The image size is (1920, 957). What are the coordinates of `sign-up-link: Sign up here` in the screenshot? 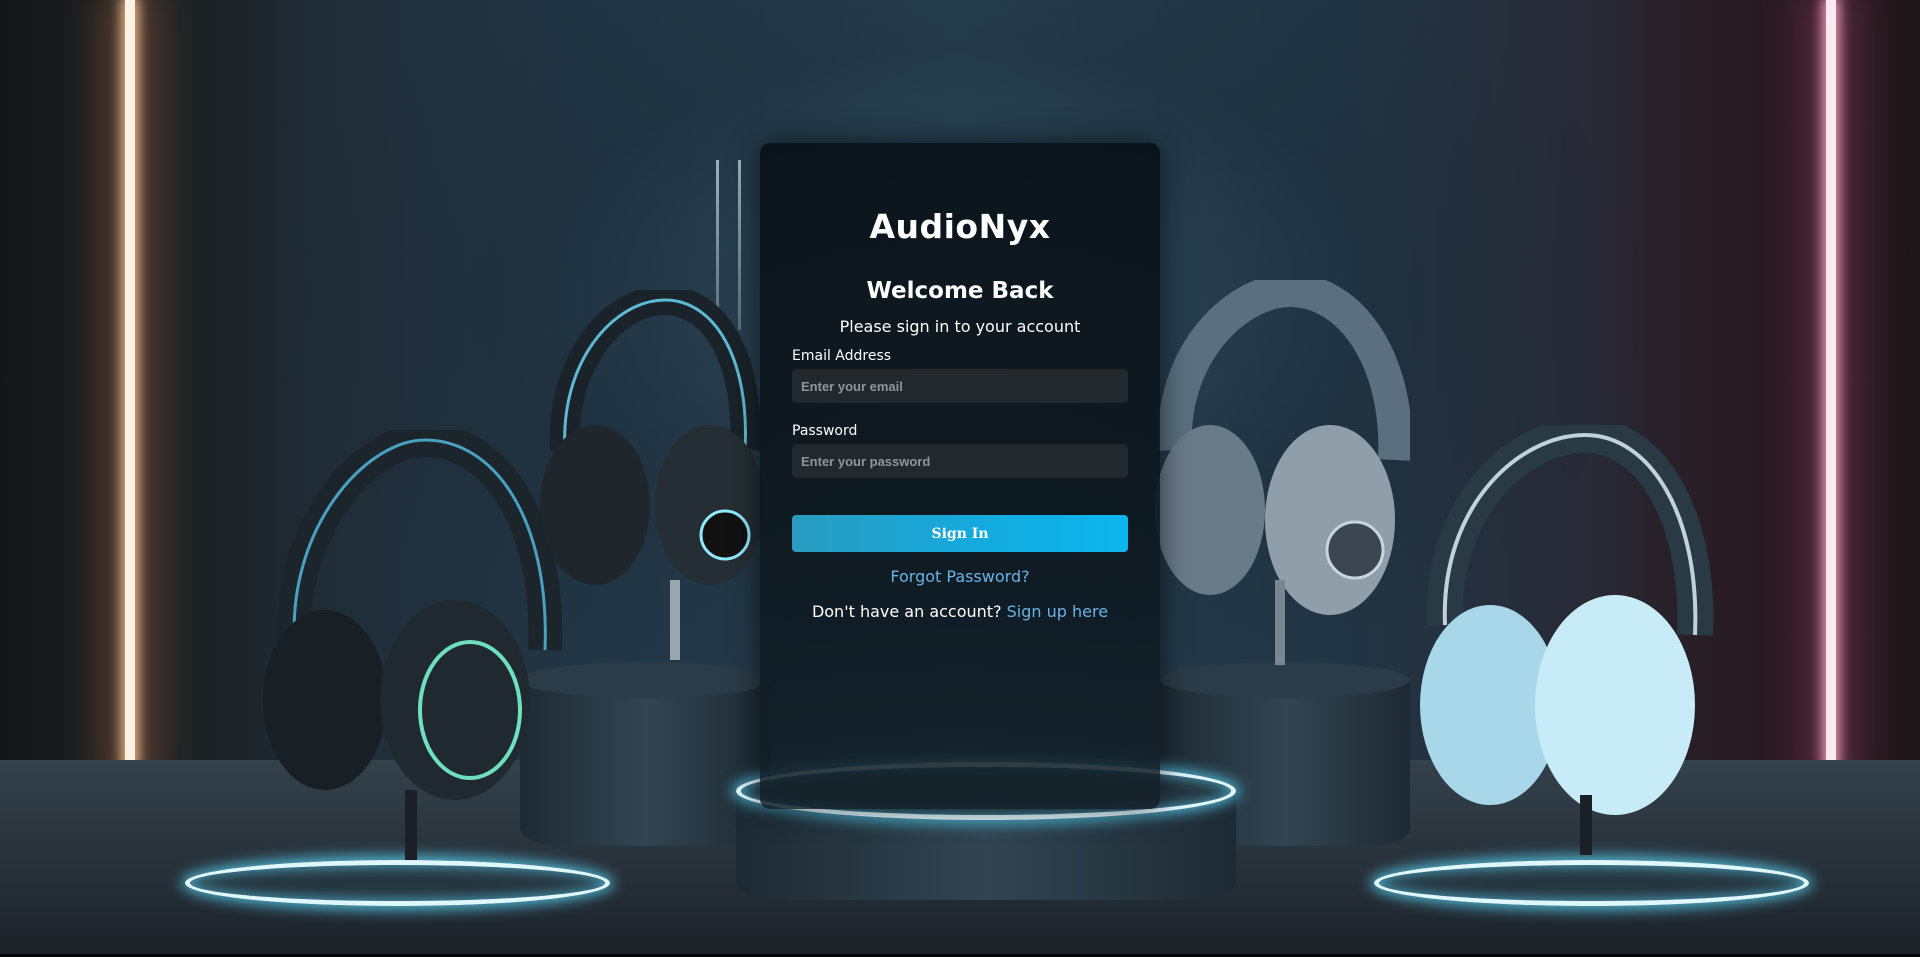 It's located at (1057, 611).